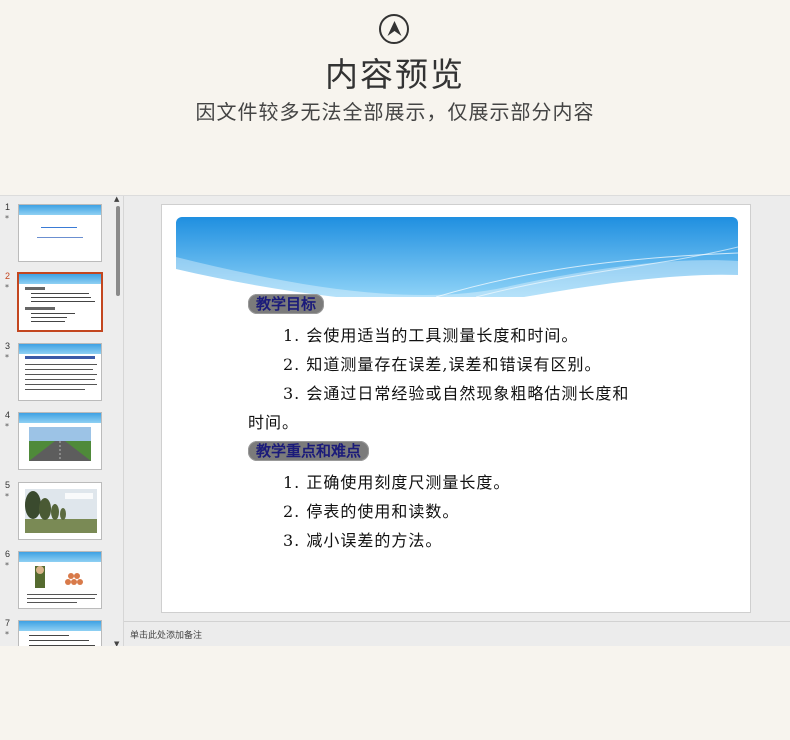  I want to click on objective-line-1: 1. 会使用适当的工具测量长度和时间。, so click(431, 335).